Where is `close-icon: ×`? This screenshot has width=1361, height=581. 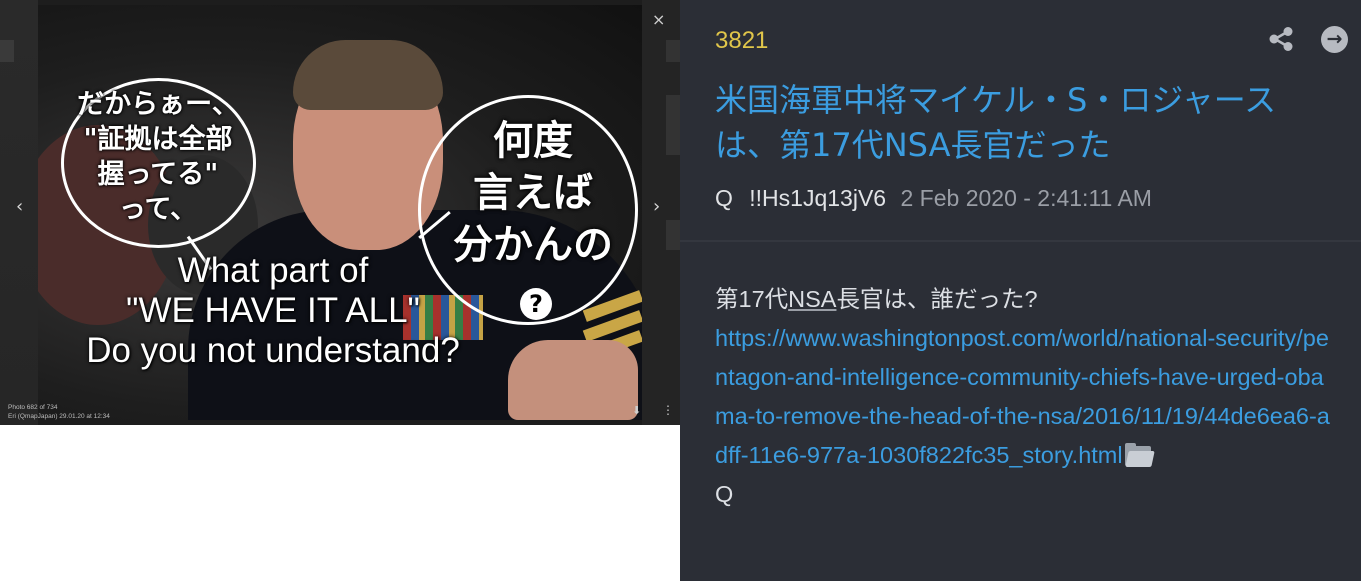
close-icon: × is located at coordinates (658, 19).